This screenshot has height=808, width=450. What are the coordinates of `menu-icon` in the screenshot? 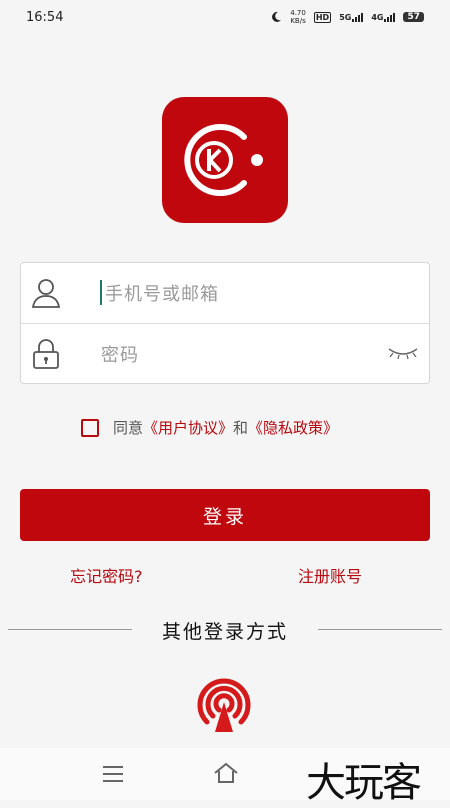 It's located at (113, 774).